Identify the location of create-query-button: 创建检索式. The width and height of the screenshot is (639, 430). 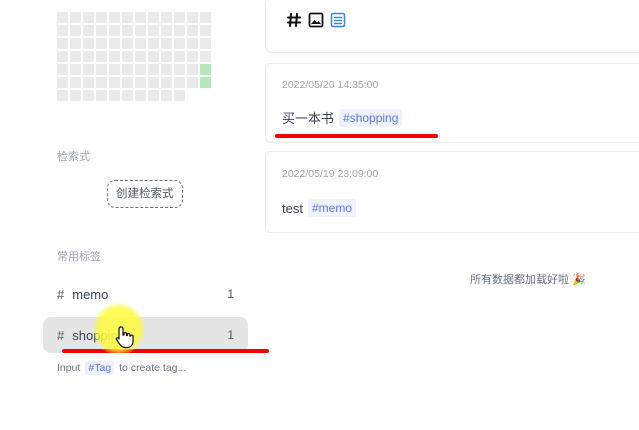
(145, 194).